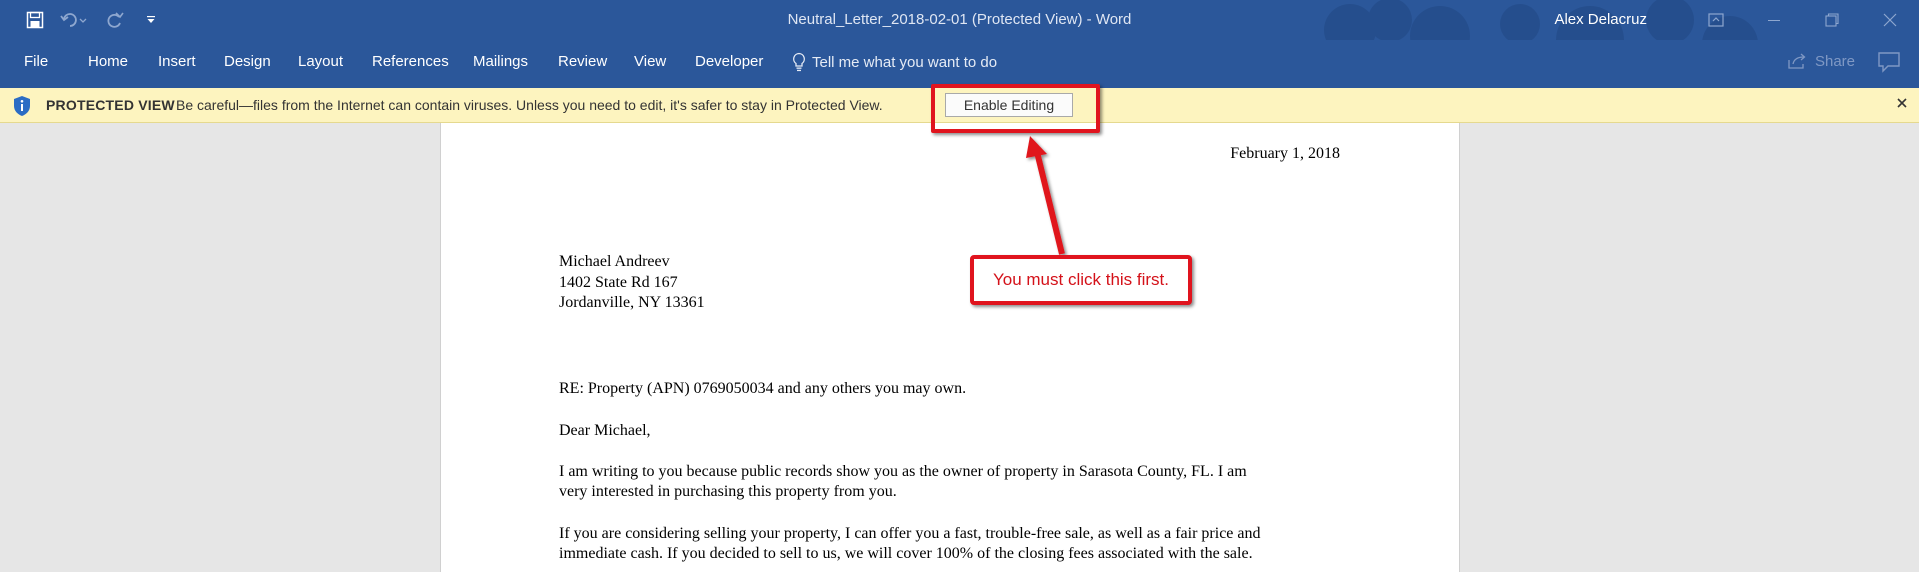  I want to click on tab-home: Home, so click(108, 61).